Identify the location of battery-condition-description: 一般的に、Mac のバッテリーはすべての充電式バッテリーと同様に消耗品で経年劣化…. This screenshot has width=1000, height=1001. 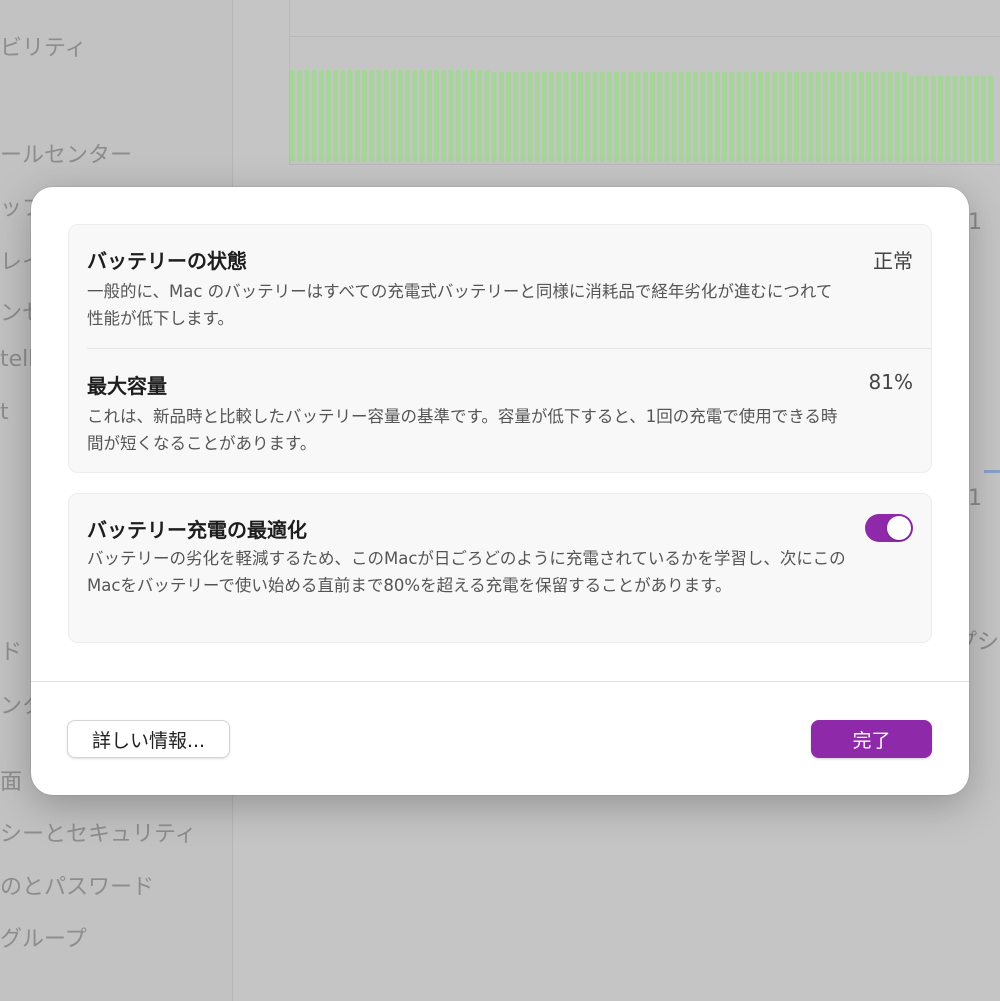
(460, 305).